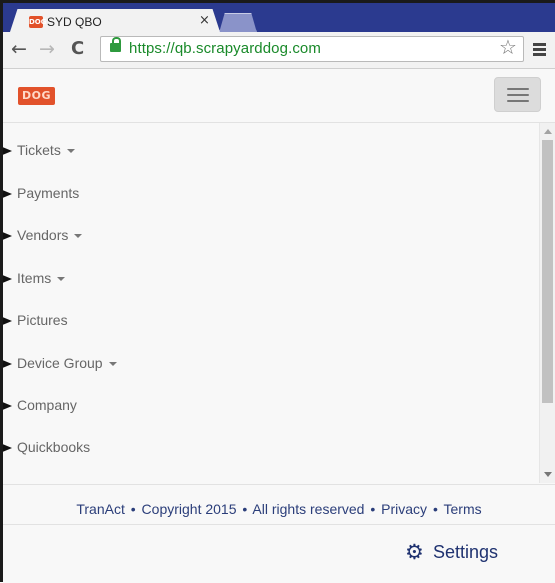 This screenshot has width=555, height=583. I want to click on nav-item-company: Company, so click(263, 408).